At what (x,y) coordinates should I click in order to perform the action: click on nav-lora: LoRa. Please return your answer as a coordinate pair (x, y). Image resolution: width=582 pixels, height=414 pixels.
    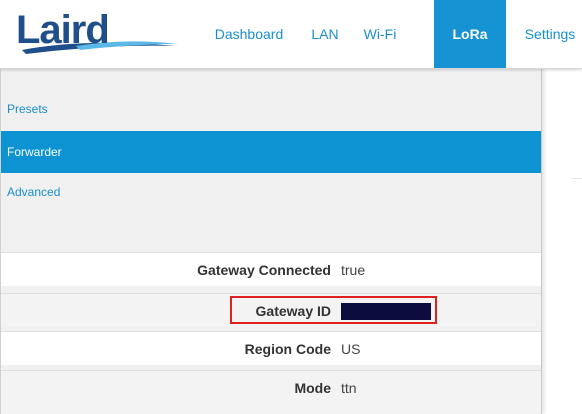
    Looking at the image, I should click on (470, 34).